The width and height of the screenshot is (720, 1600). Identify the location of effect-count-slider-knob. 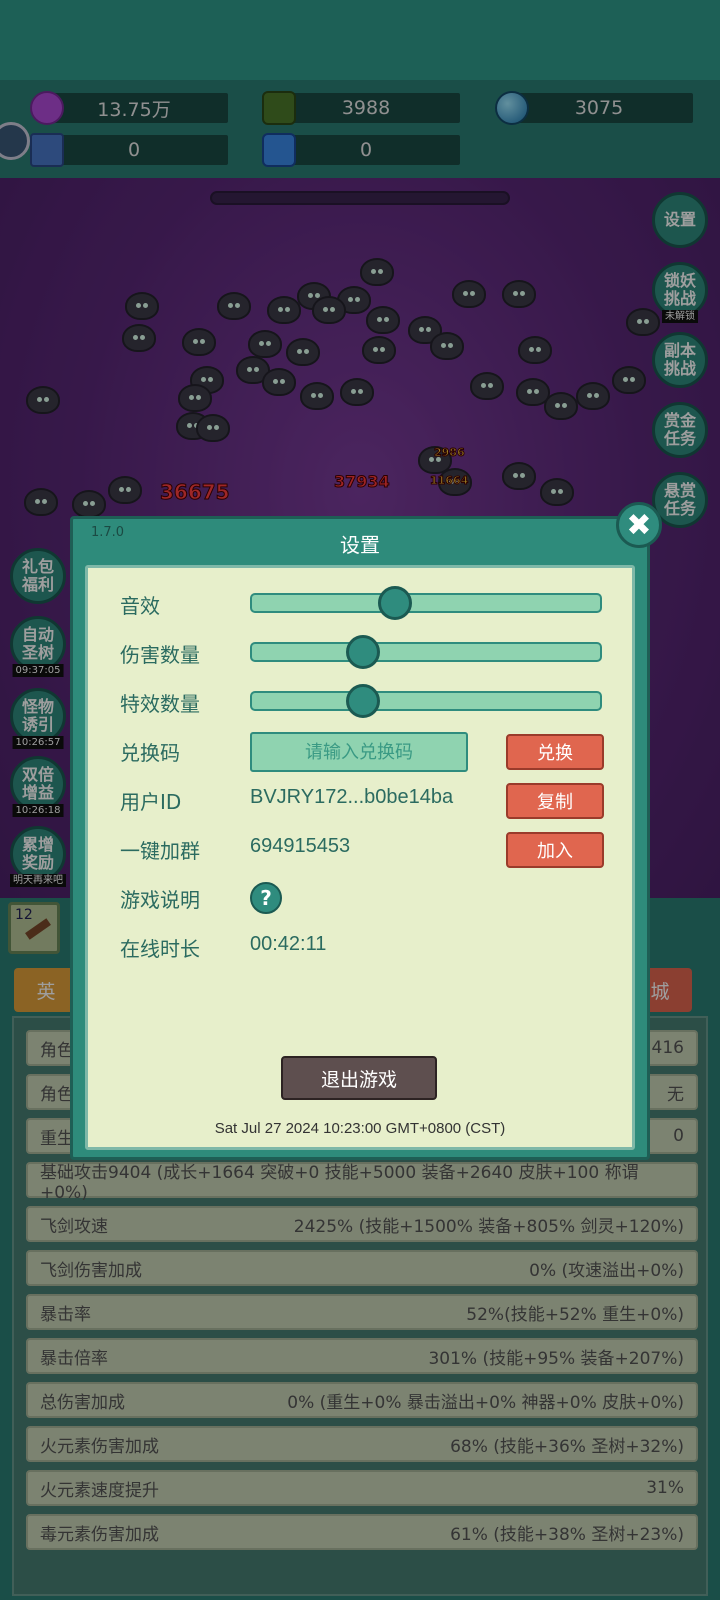
(363, 701).